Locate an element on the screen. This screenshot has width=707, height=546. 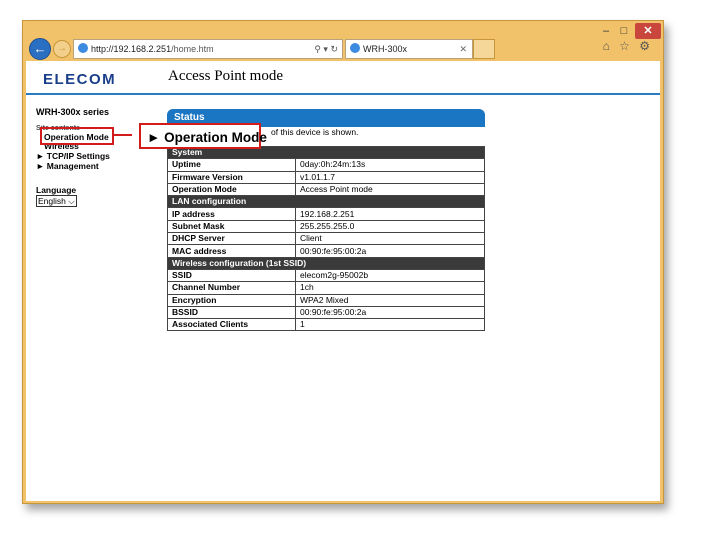
row-key: MAC address is located at coordinates (231, 251).